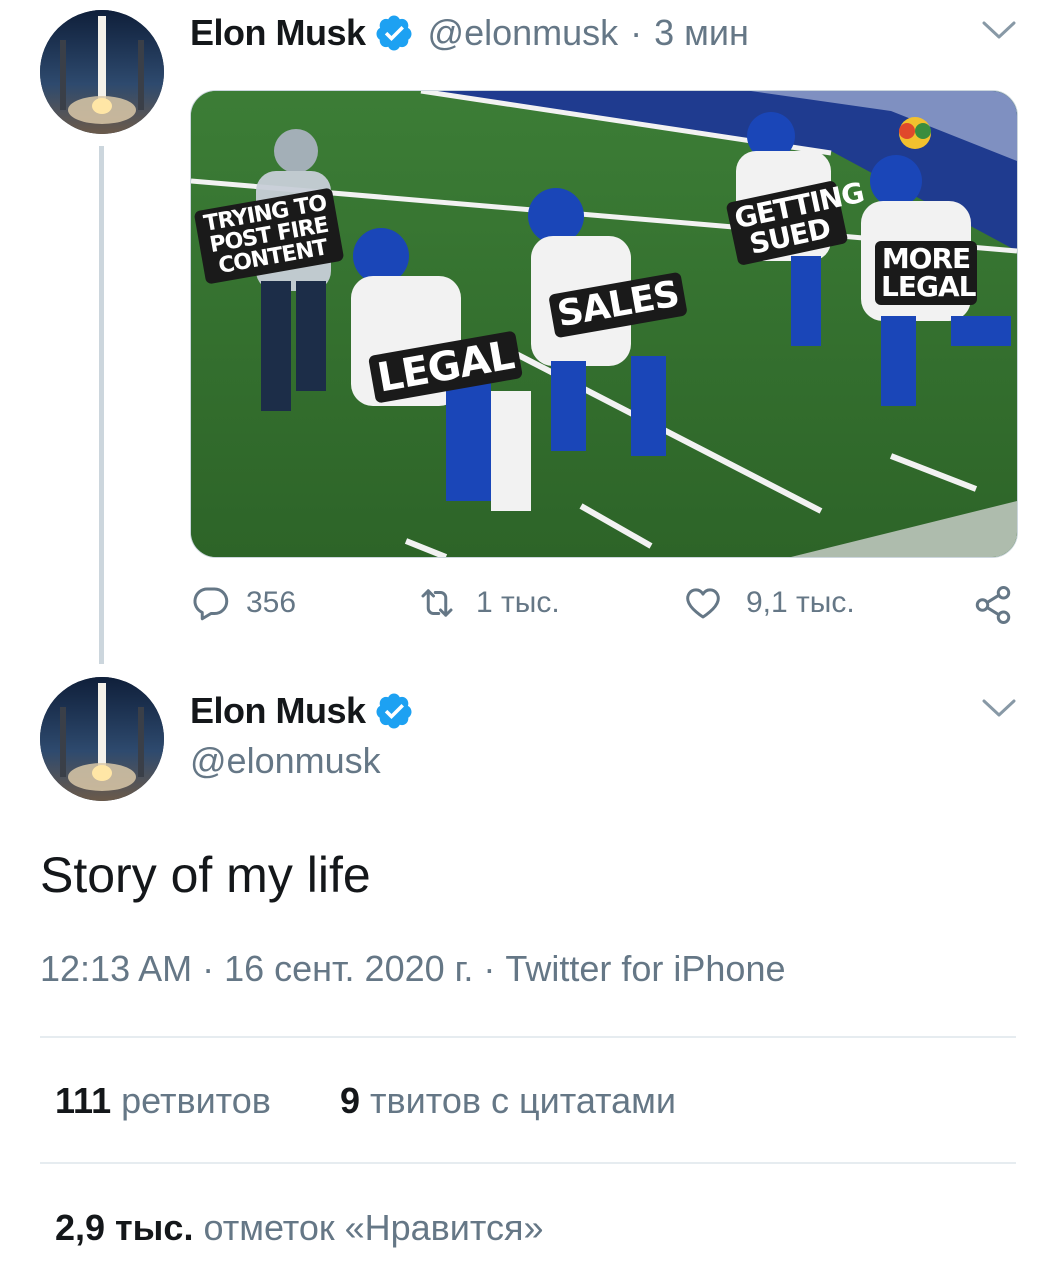 The width and height of the screenshot is (1055, 1280). Describe the element at coordinates (703, 603) in the screenshot. I see `like-icon` at that location.